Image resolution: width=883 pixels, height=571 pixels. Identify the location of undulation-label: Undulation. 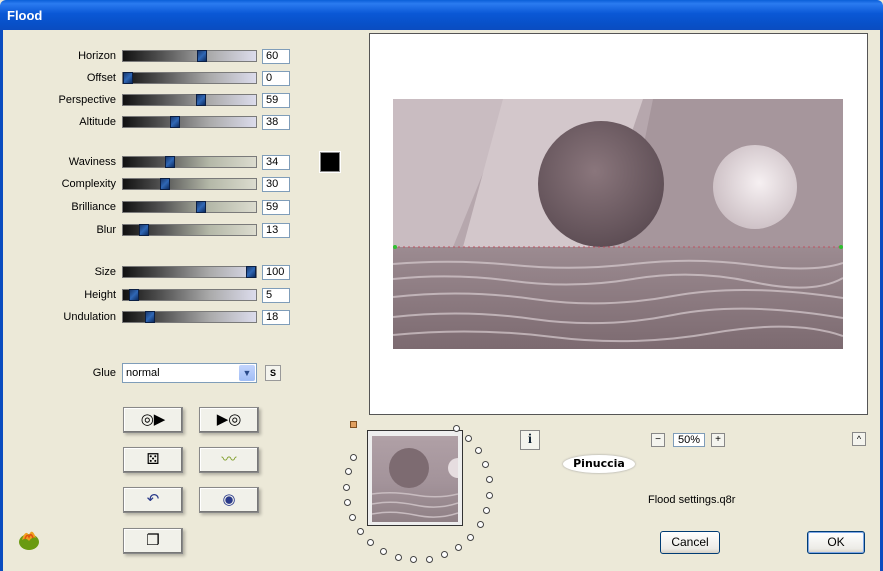
(89, 317).